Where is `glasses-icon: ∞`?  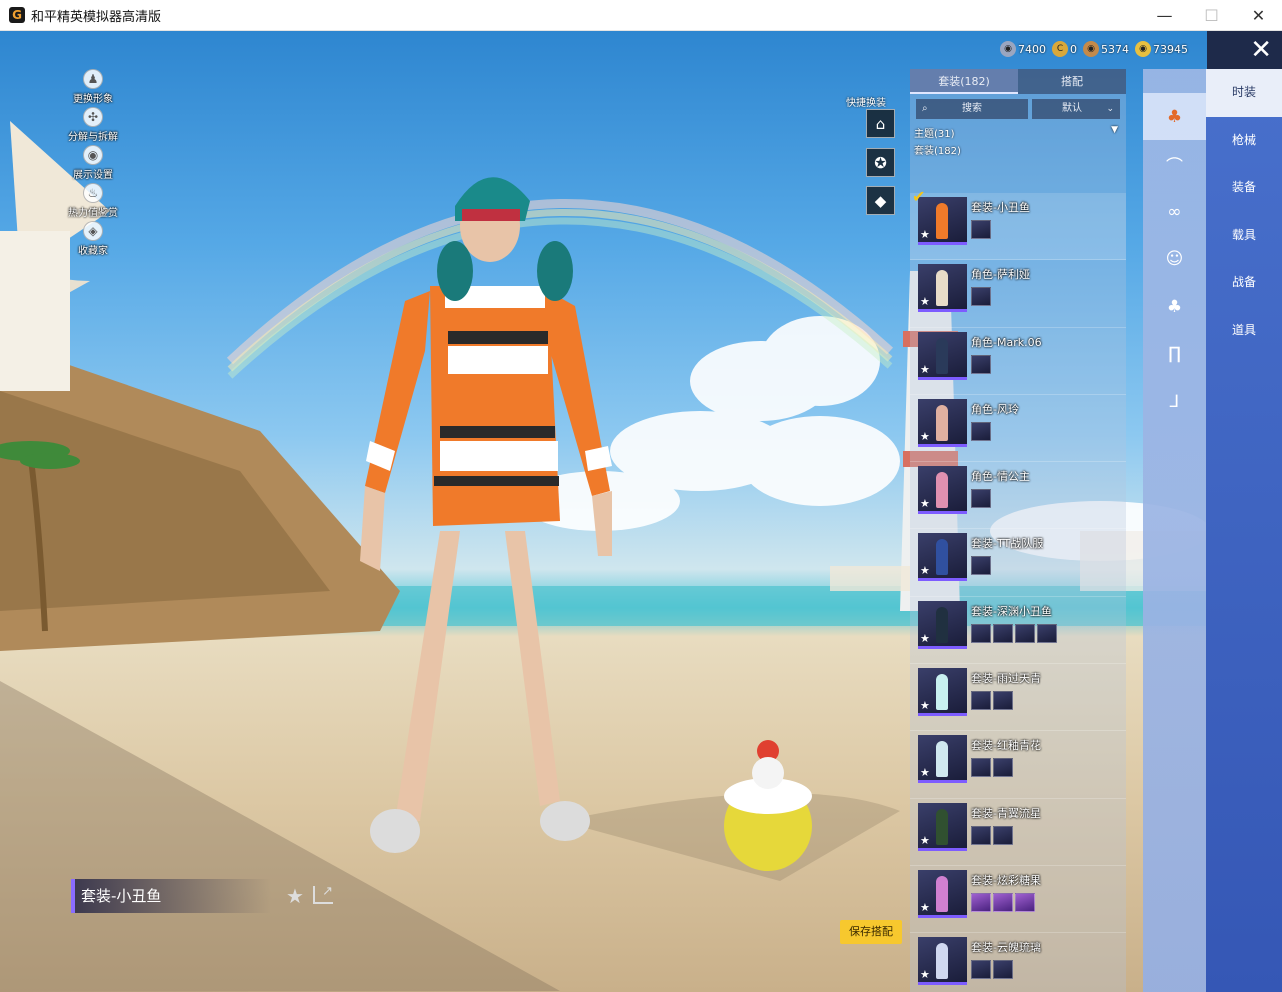 glasses-icon: ∞ is located at coordinates (1174, 211).